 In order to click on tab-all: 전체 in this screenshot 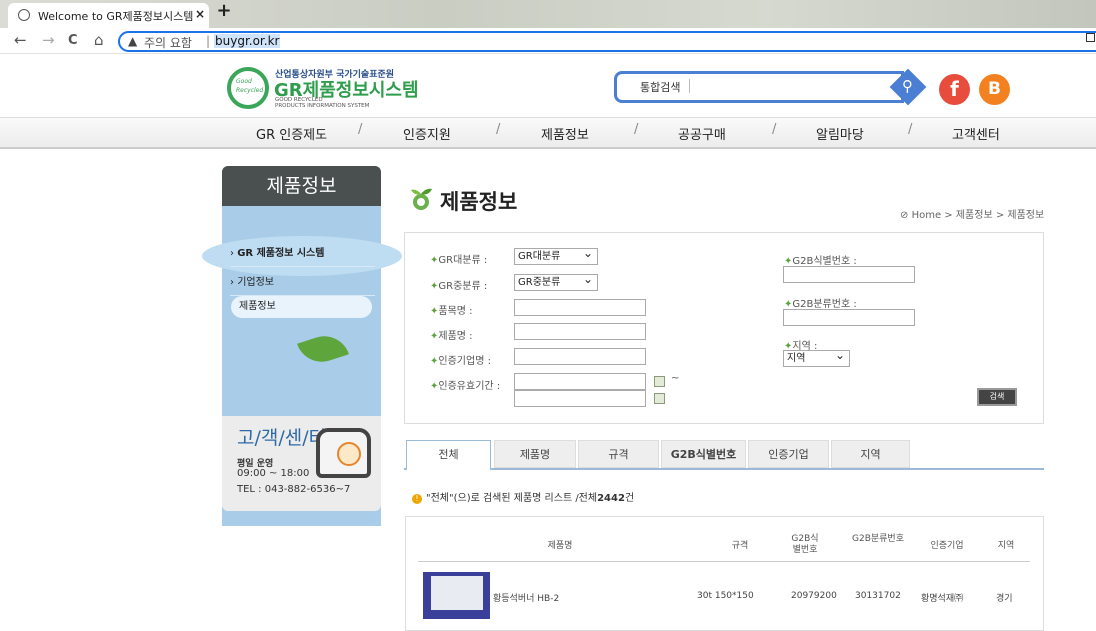, I will do `click(448, 455)`.